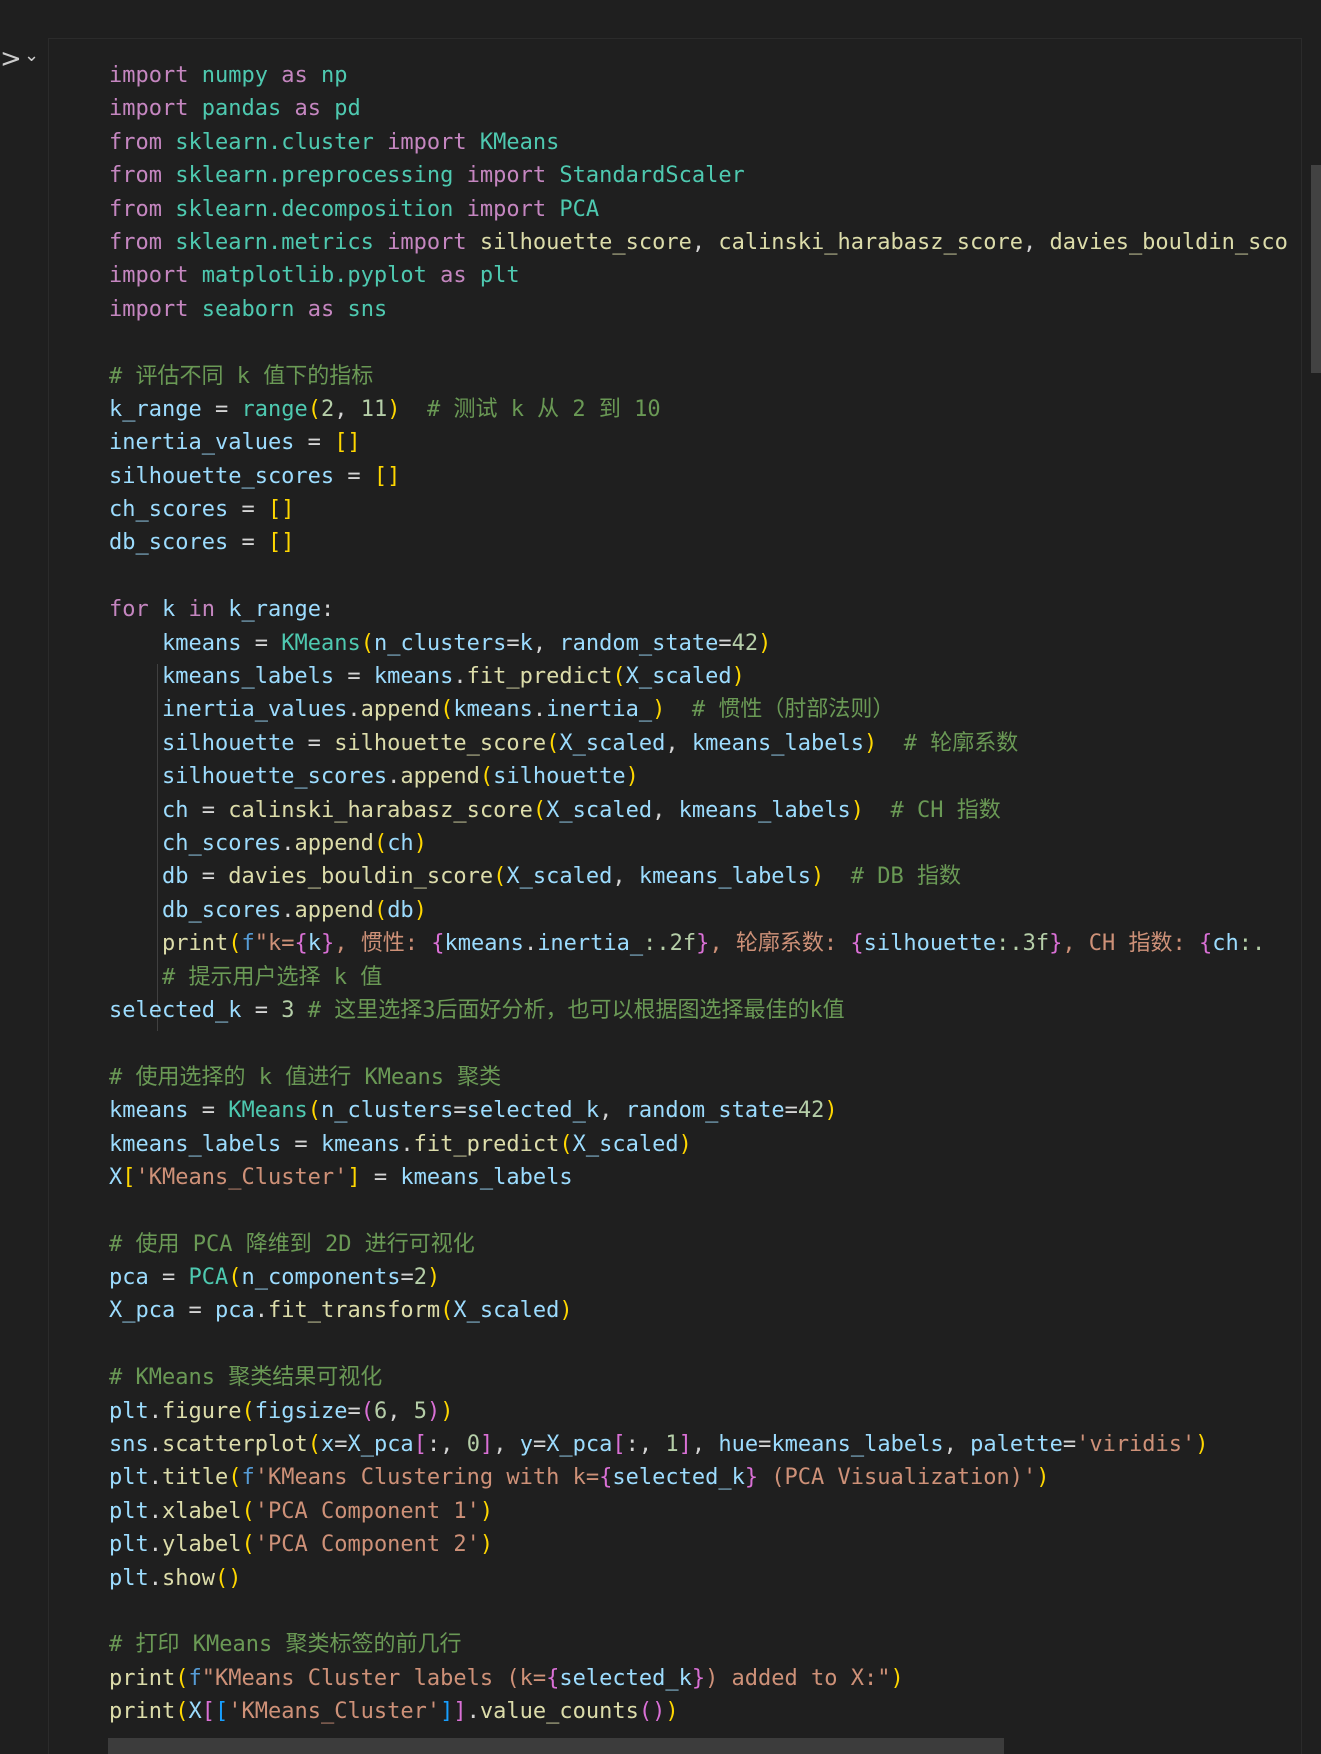 The width and height of the screenshot is (1321, 1754). What do you see at coordinates (11, 59) in the screenshot?
I see `run-cell-icon: >` at bounding box center [11, 59].